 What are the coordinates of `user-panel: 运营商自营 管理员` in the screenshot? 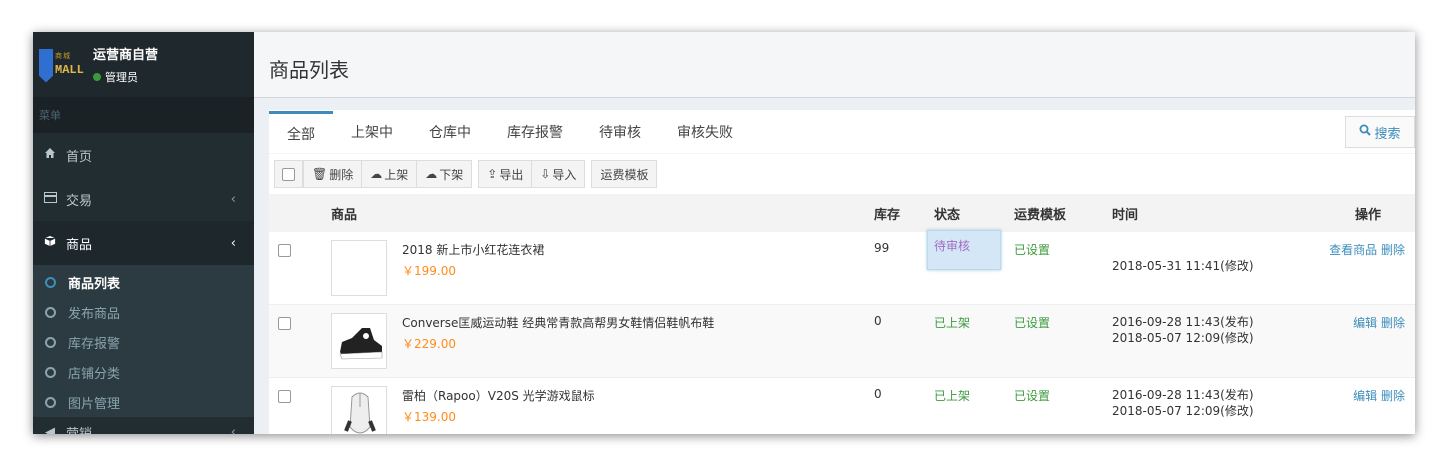 It's located at (125, 64).